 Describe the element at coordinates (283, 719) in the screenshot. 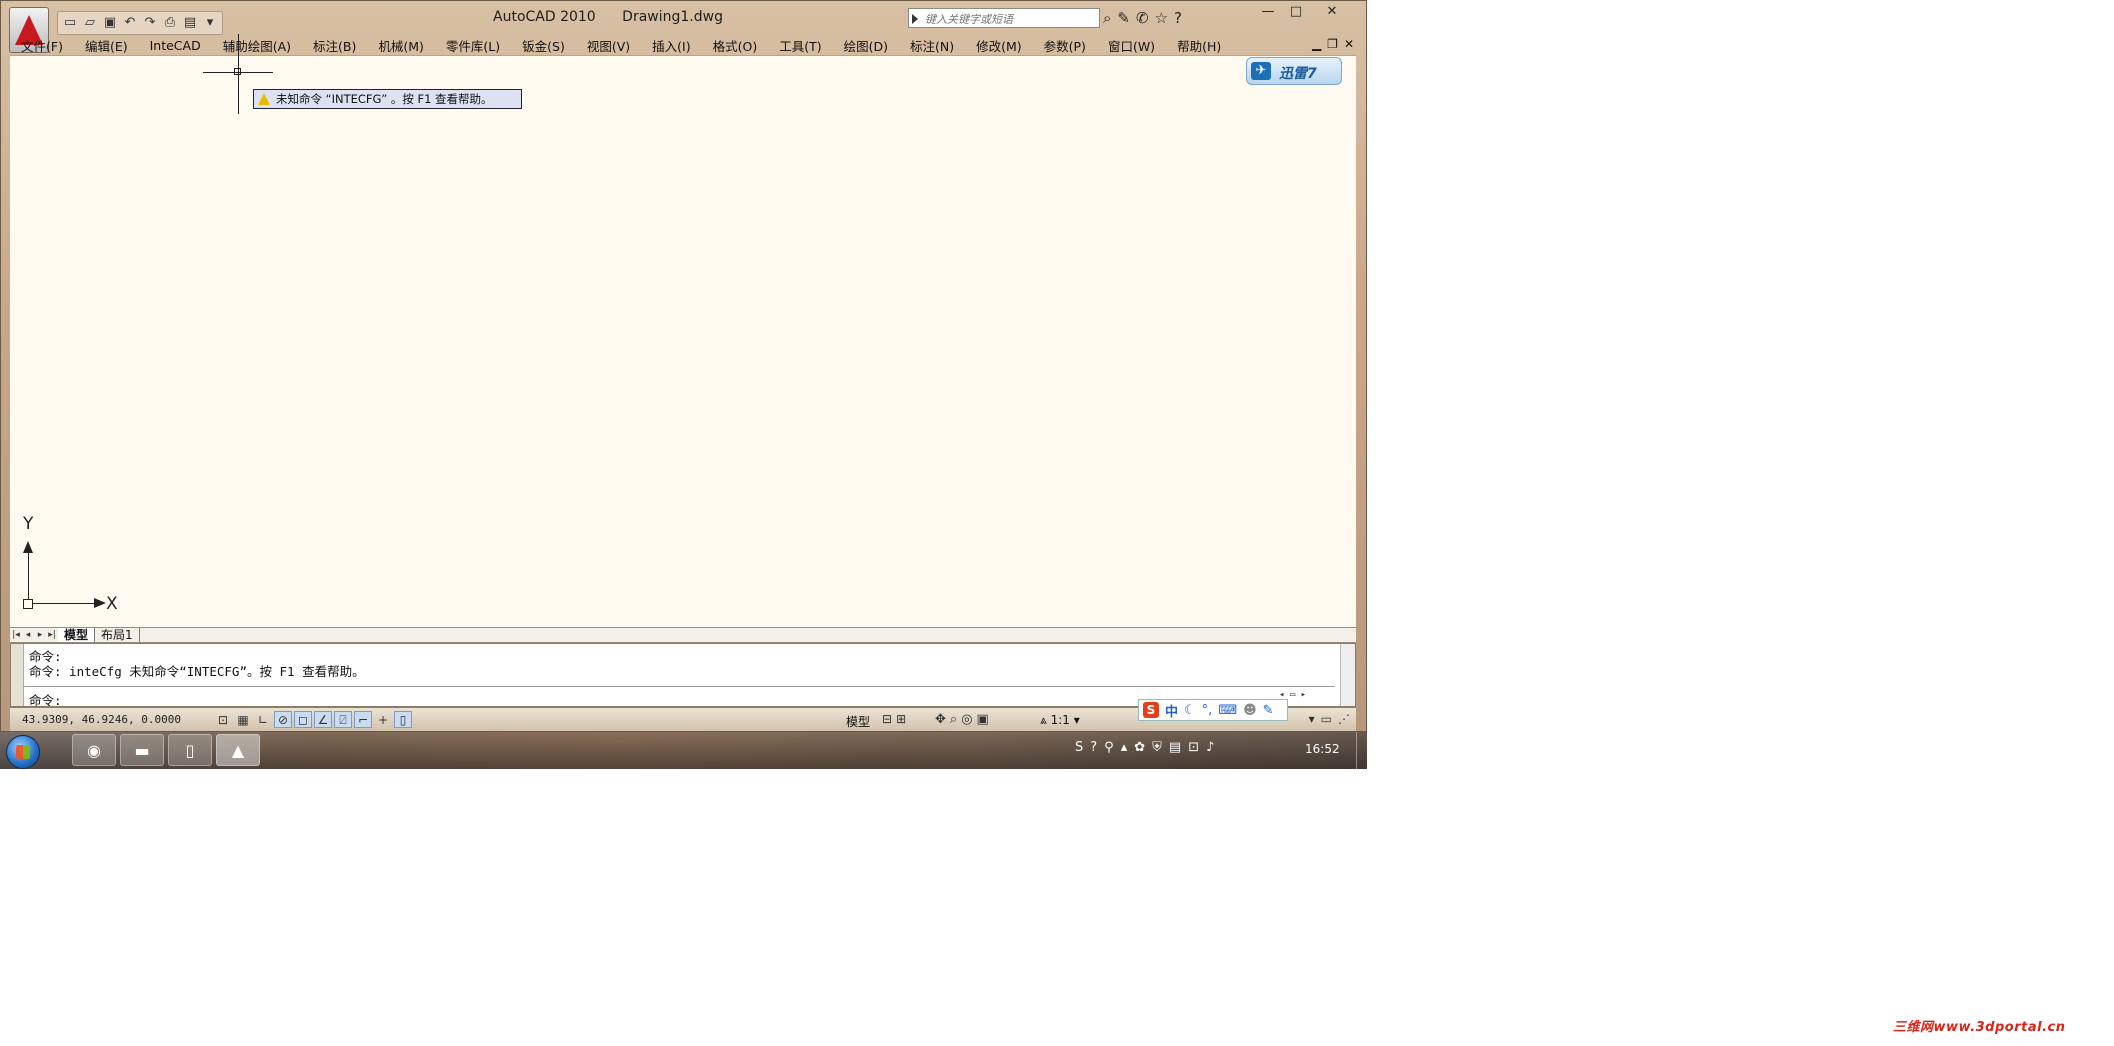

I see `polar-tracking-icon: ⊘` at that location.